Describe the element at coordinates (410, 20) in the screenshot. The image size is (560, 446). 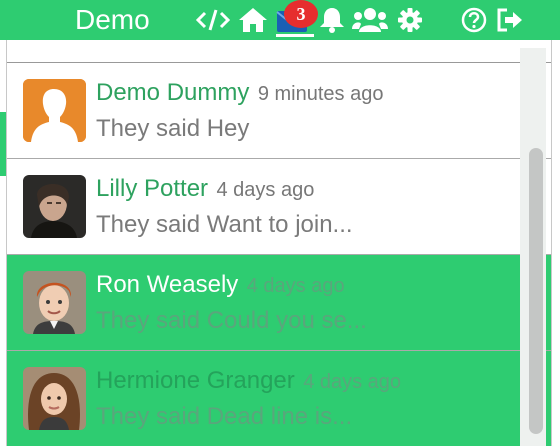
I see `gear-icon` at that location.